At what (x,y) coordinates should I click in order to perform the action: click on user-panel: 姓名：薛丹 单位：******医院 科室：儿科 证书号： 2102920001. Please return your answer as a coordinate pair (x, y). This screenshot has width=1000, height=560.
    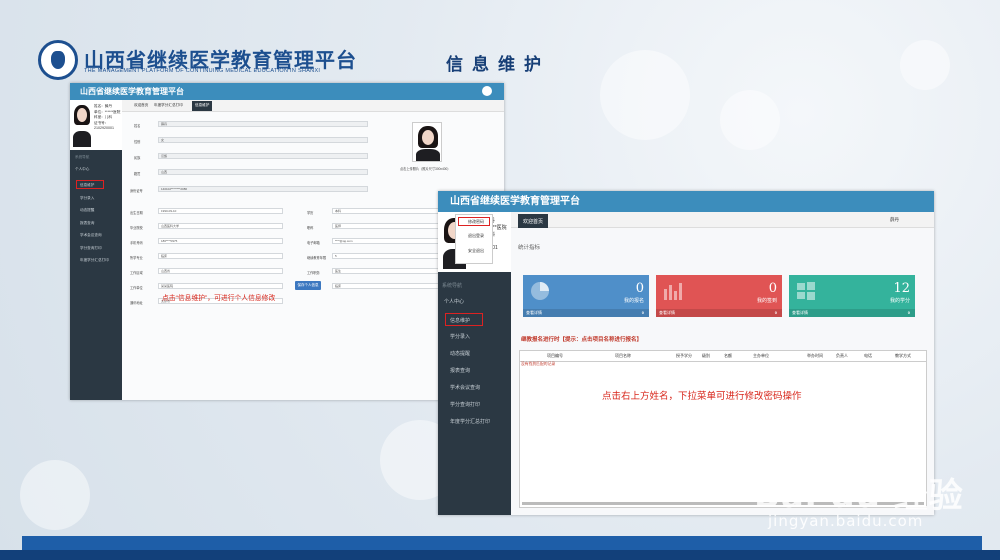
    Looking at the image, I should click on (96, 125).